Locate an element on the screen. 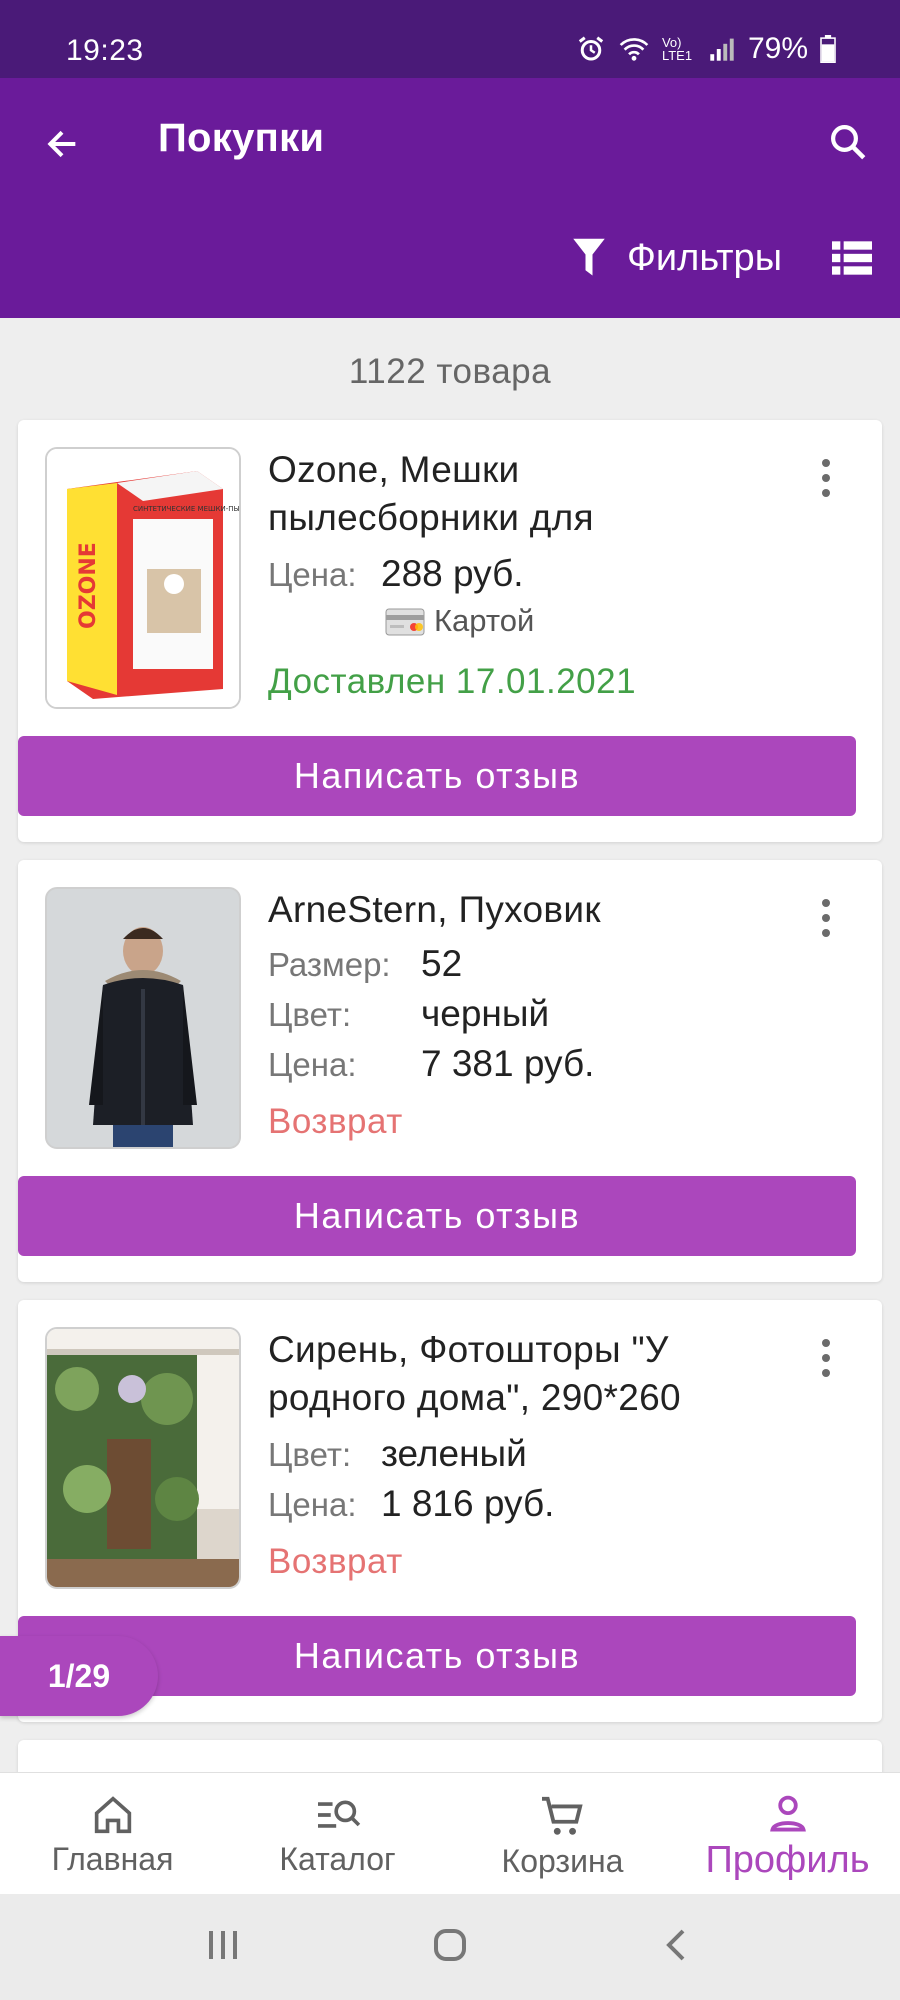 This screenshot has height=2000, width=900. network-label: Vo) LTE1 is located at coordinates (677, 49).